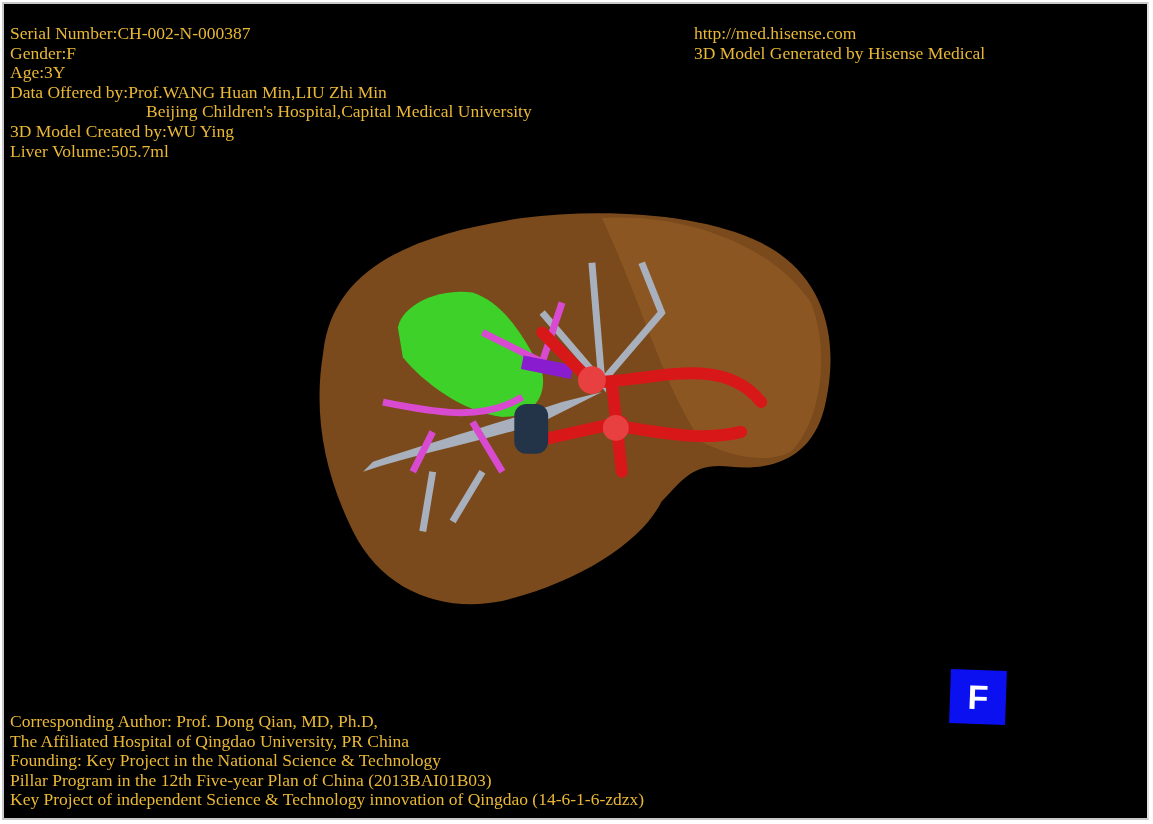  What do you see at coordinates (38, 72) in the screenshot?
I see `info-text: Age:3Y` at bounding box center [38, 72].